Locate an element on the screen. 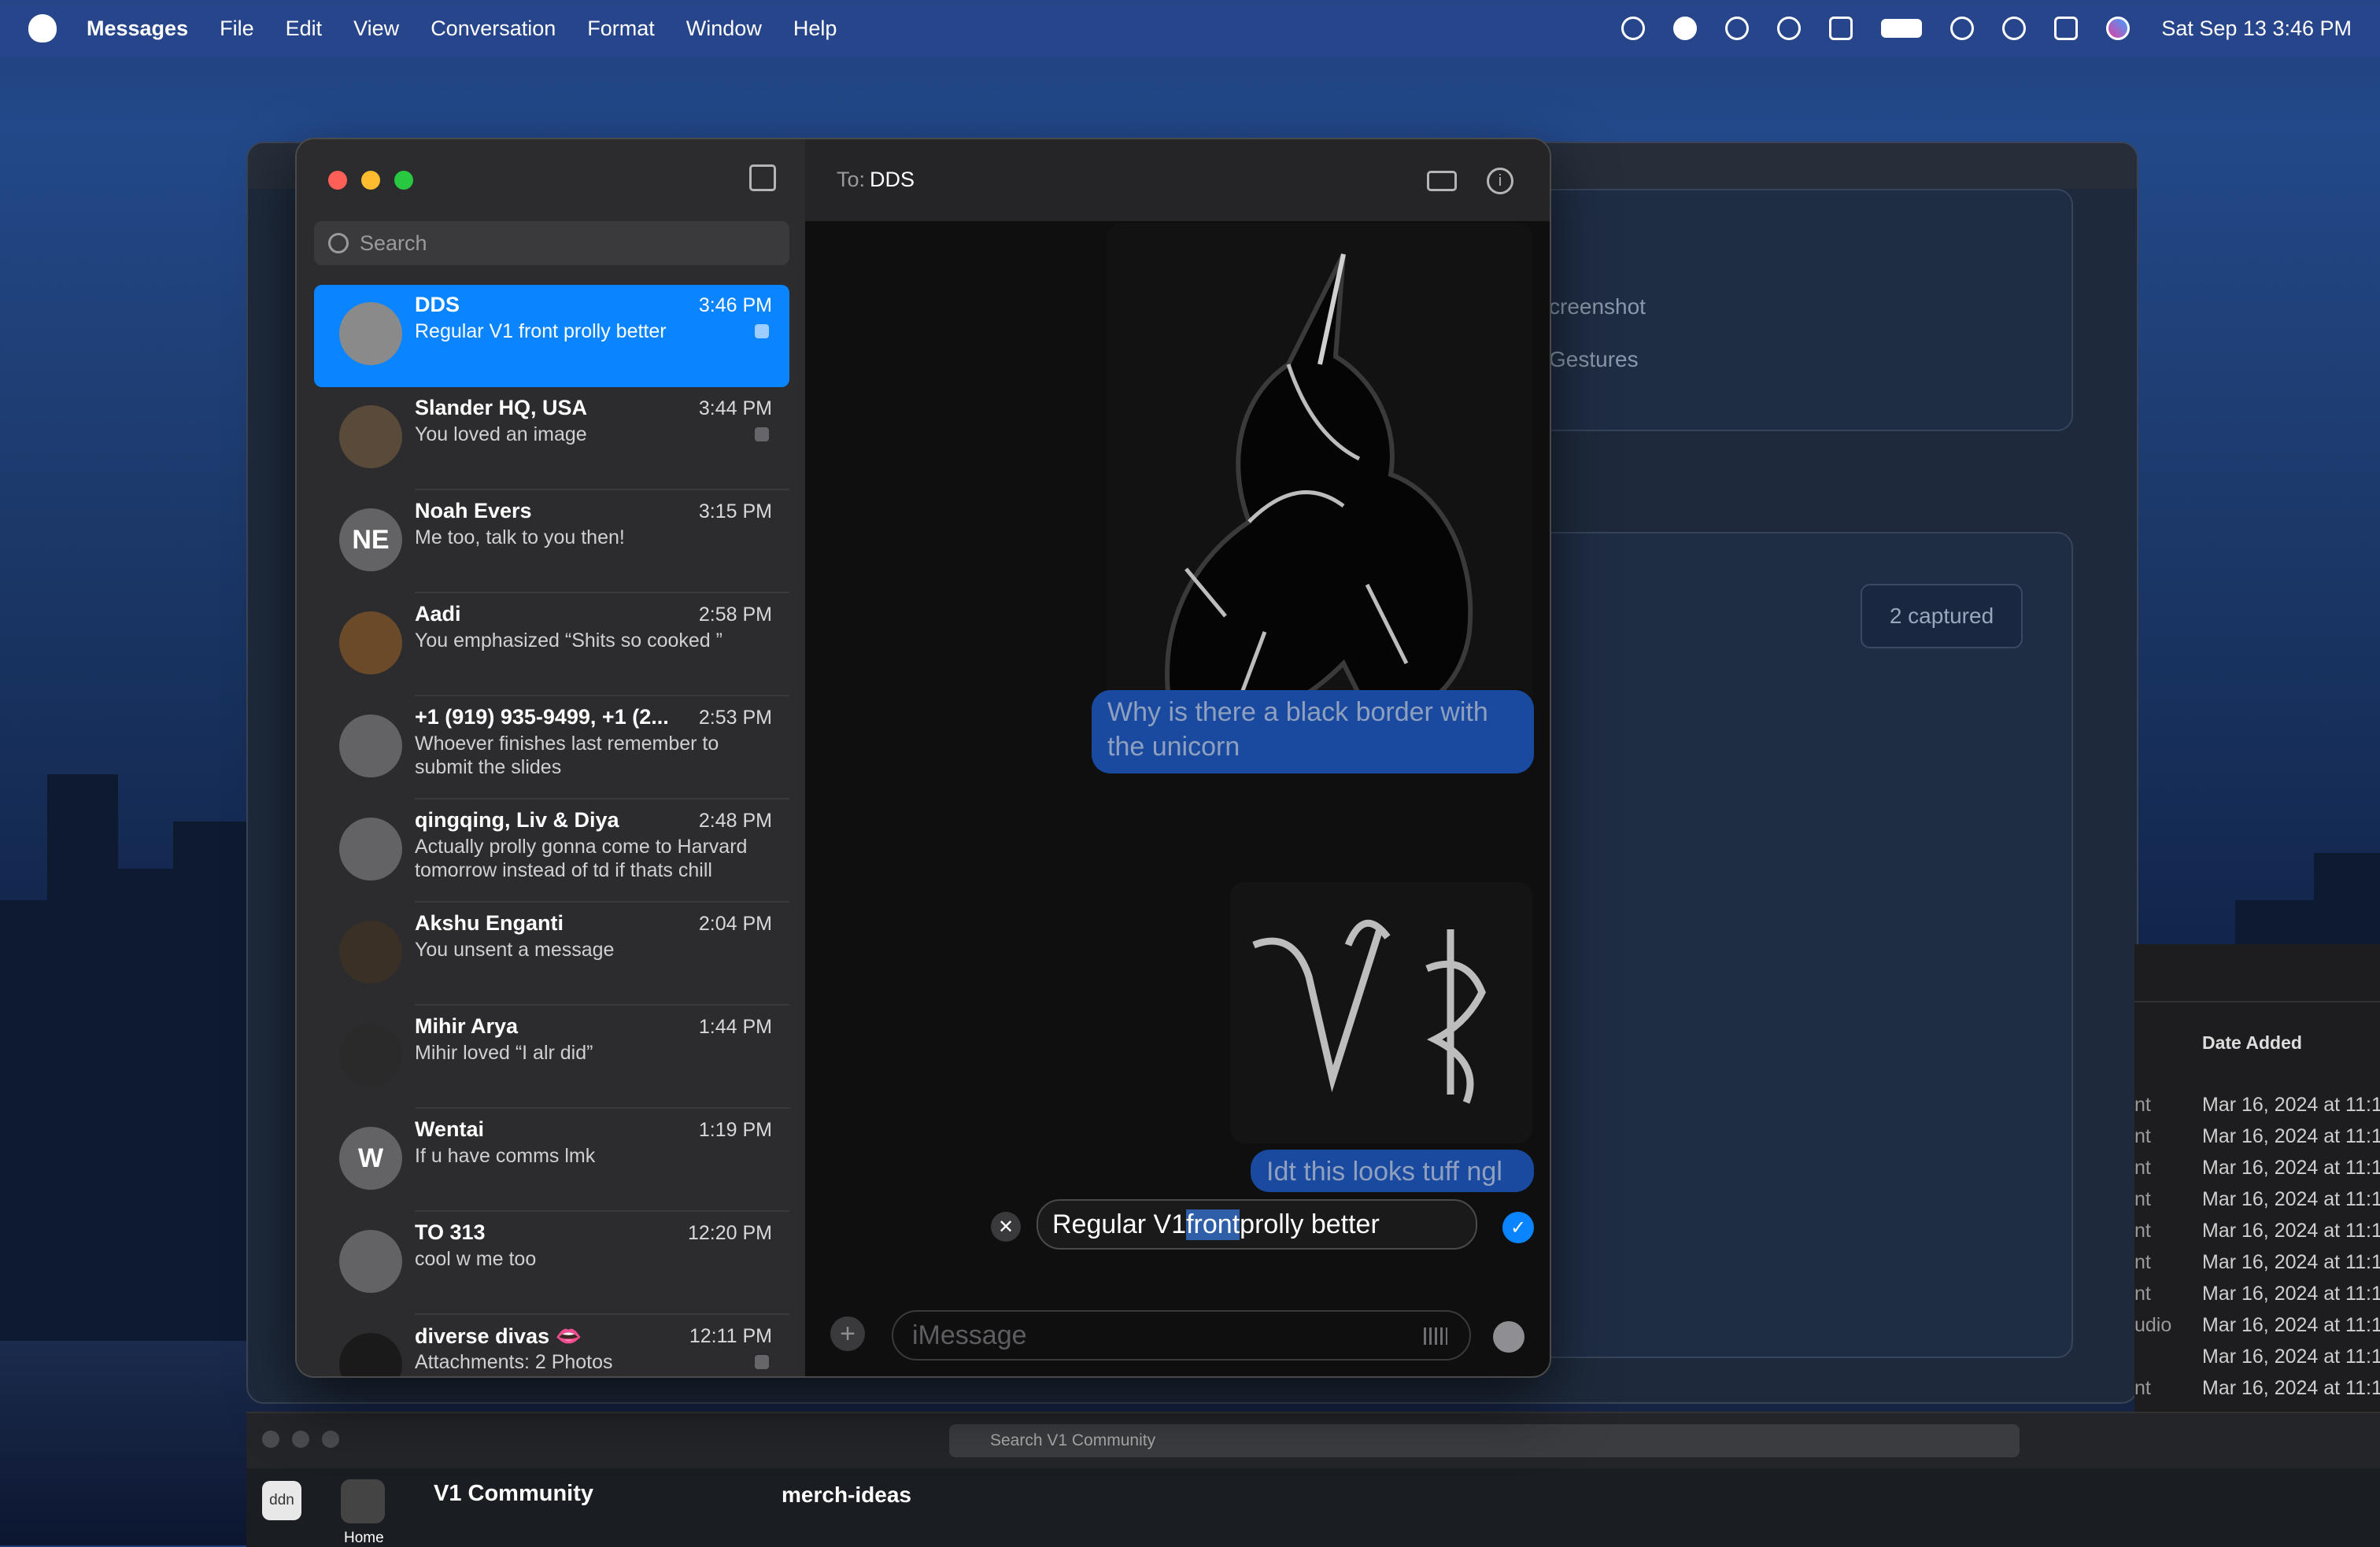 The width and height of the screenshot is (2380, 1547). audio-waveform-icon is located at coordinates (1435, 1336).